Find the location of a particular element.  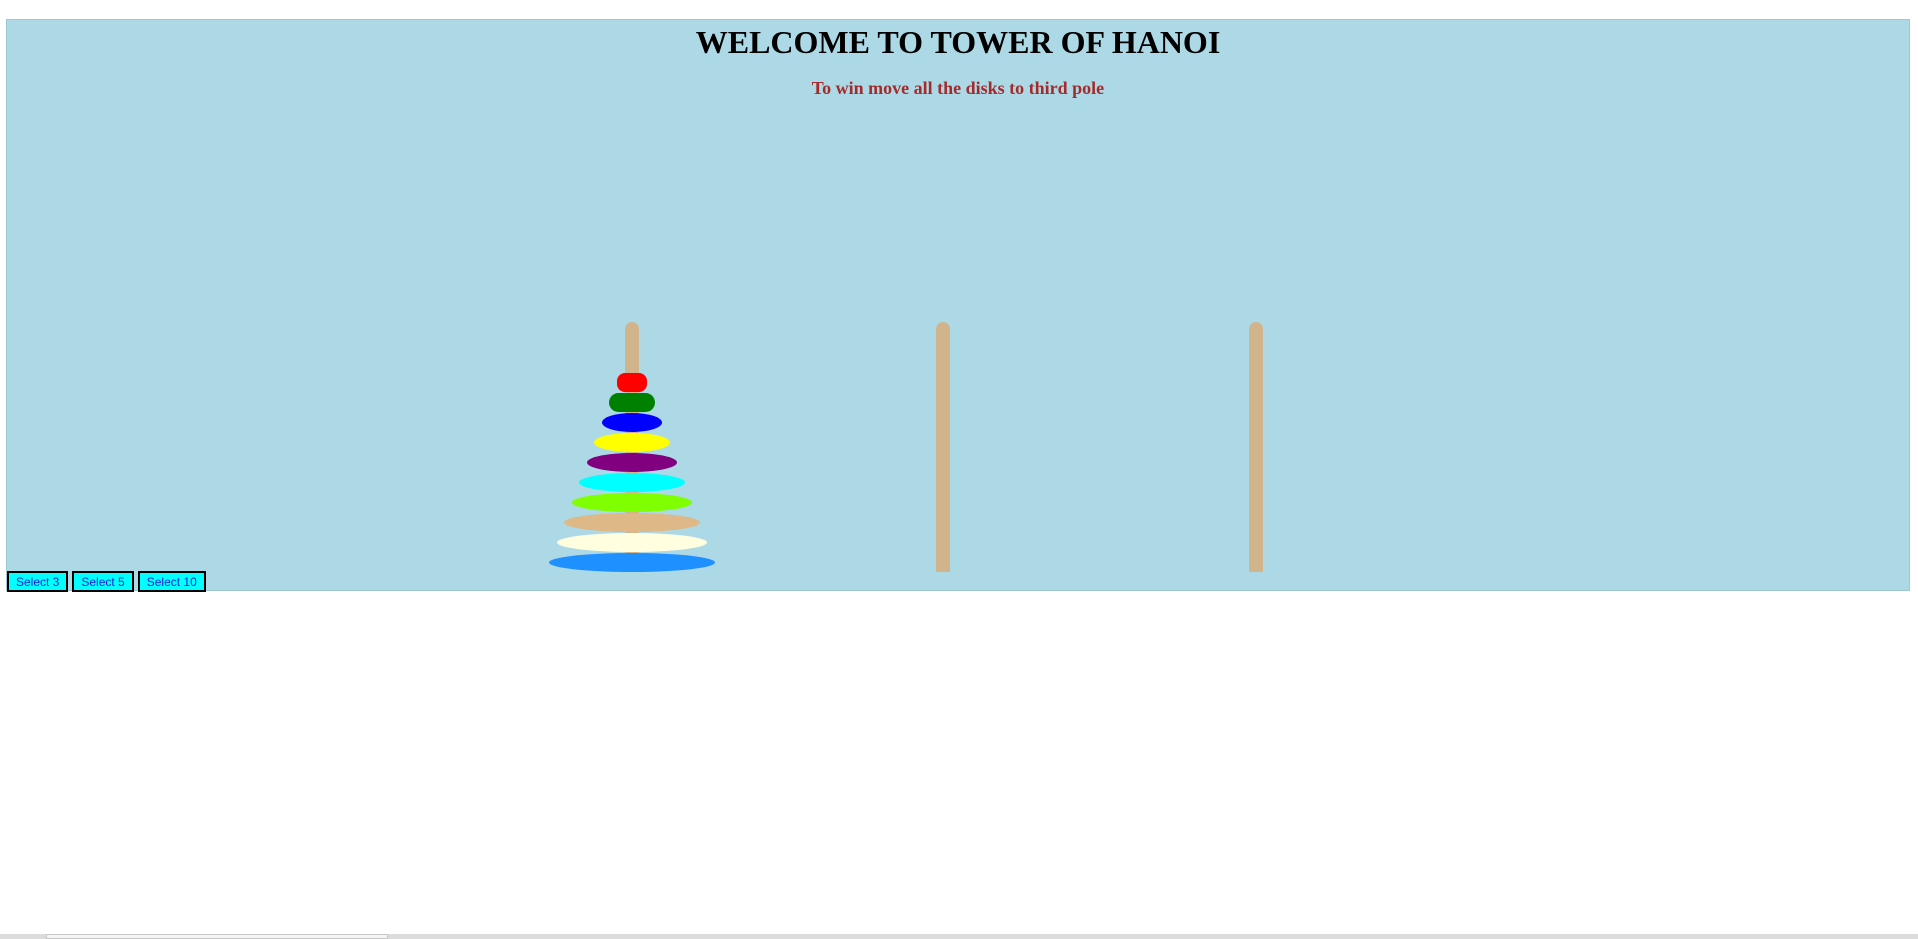

page-title: WELCOME TO TOWER OF HANOI is located at coordinates (958, 42).